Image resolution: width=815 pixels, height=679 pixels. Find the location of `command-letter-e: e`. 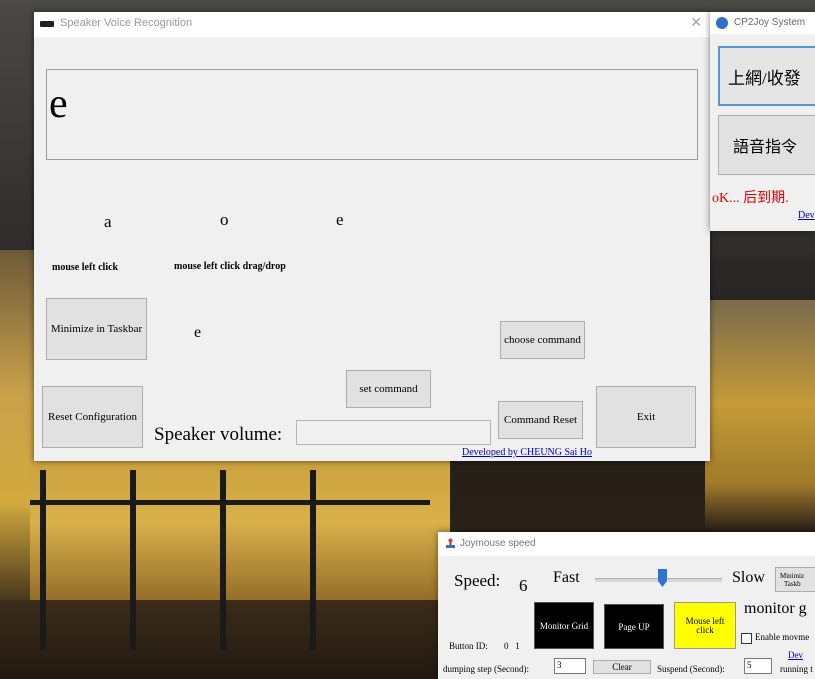

command-letter-e: e is located at coordinates (340, 219).